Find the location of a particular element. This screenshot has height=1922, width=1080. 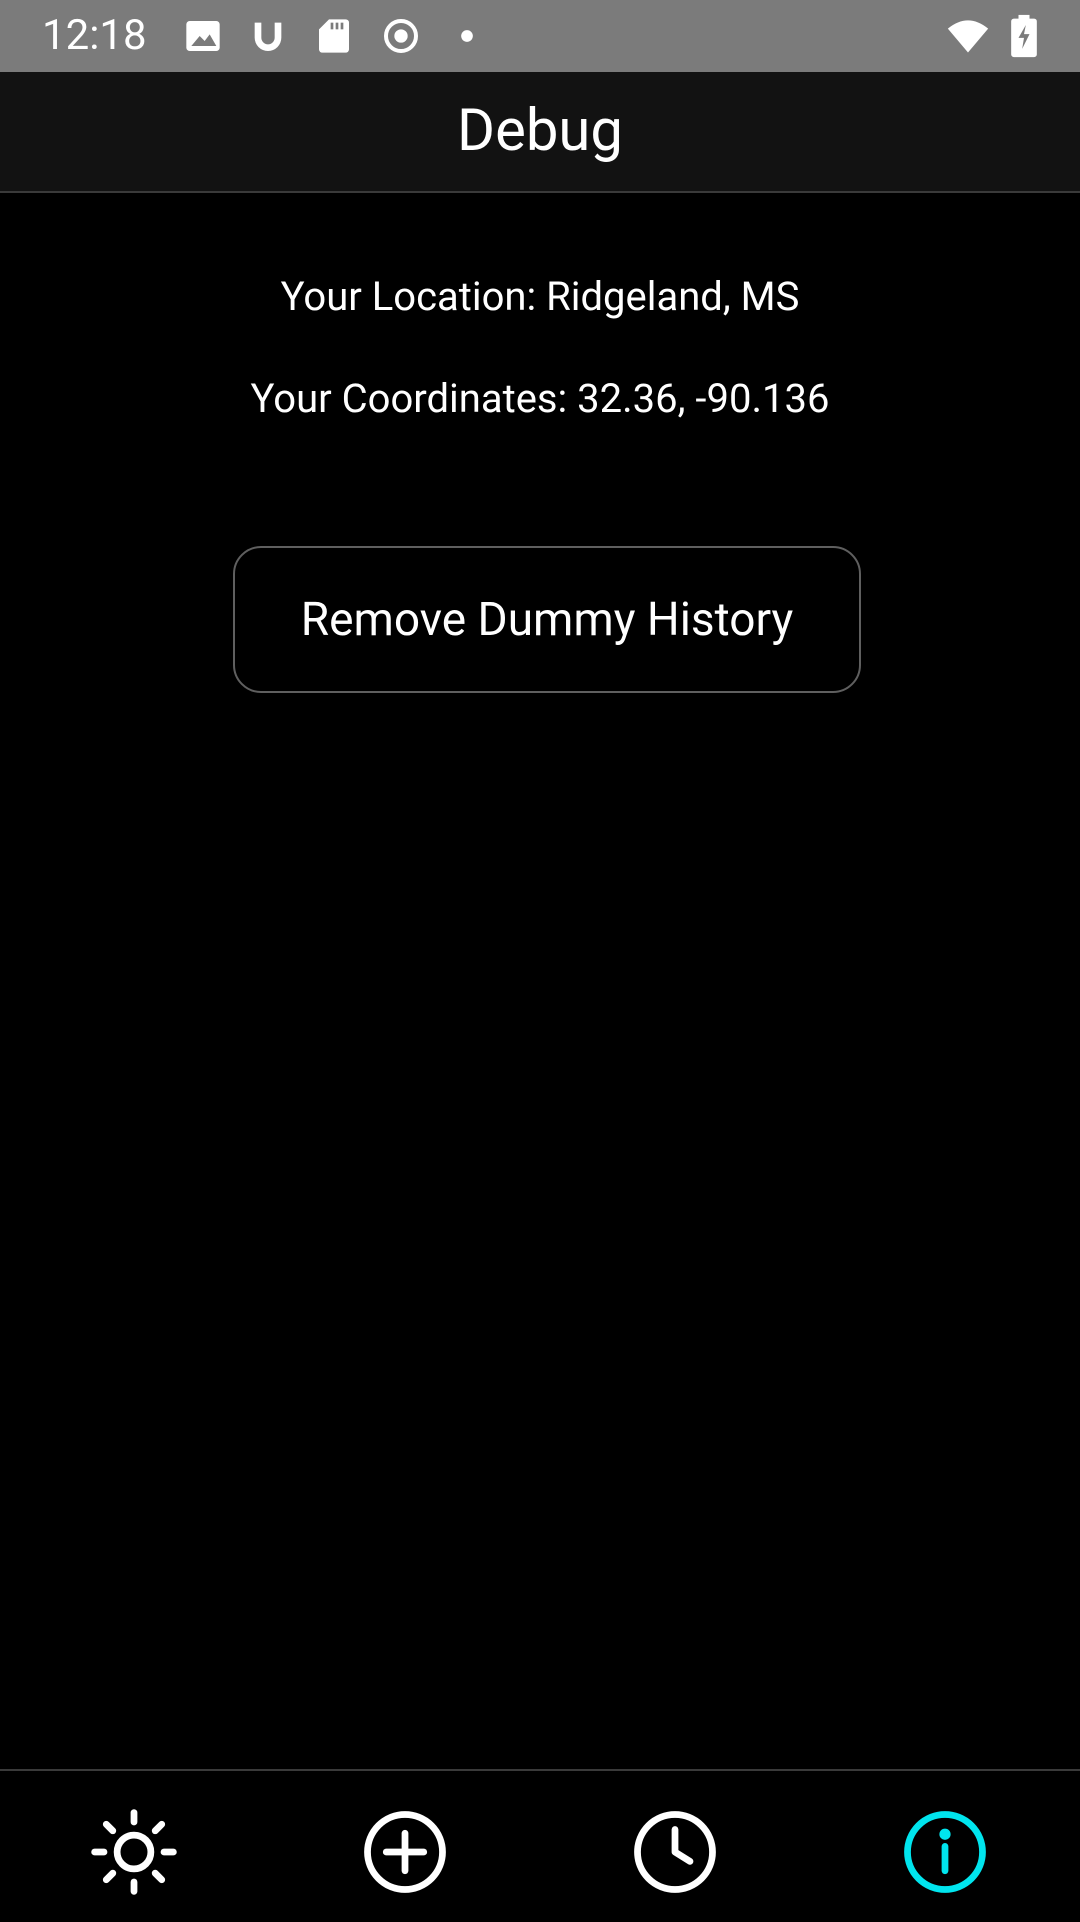

status-bar: 12:18 is located at coordinates (540, 36).